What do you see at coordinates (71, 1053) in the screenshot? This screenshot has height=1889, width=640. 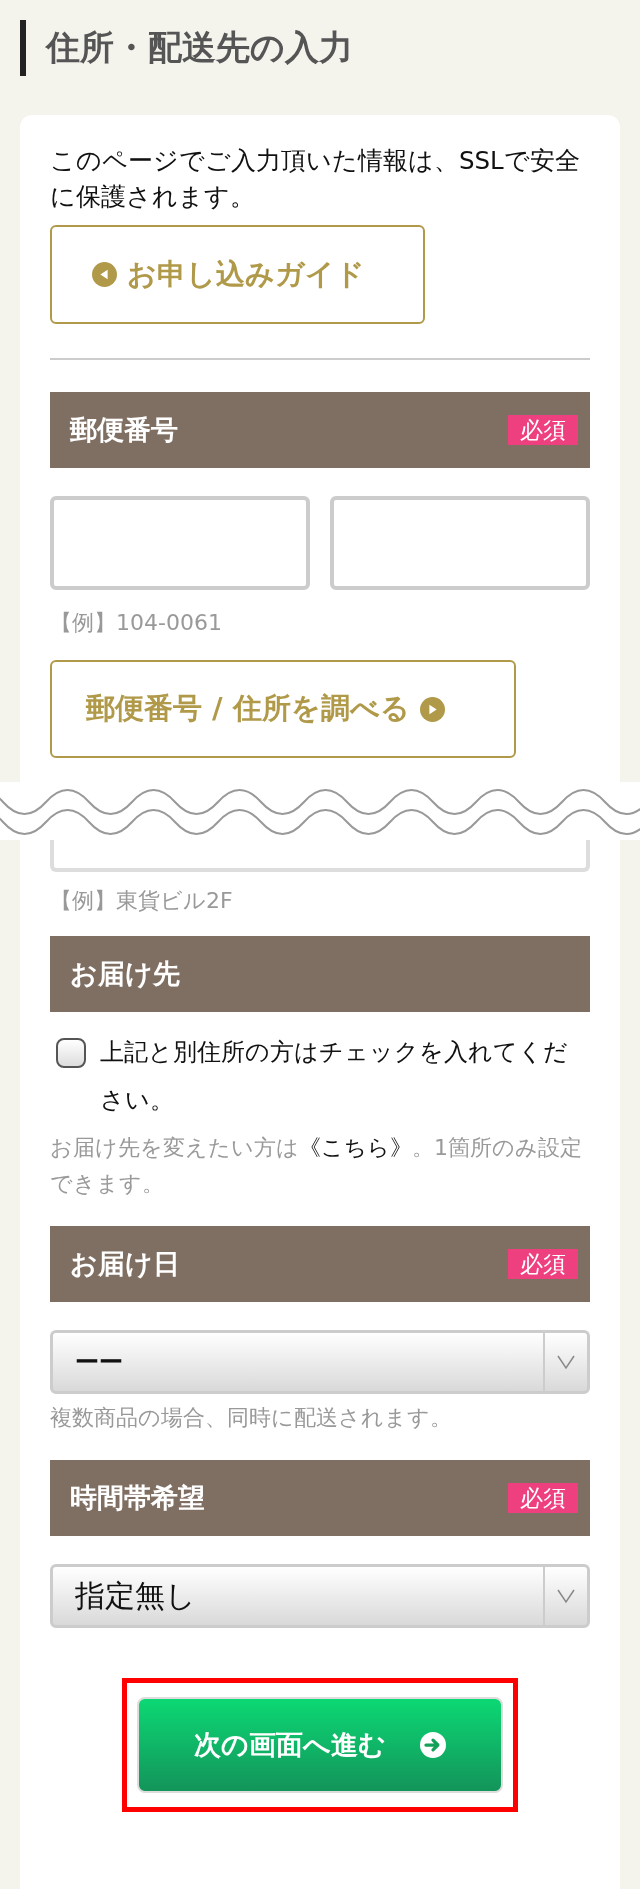 I see `checkbox` at bounding box center [71, 1053].